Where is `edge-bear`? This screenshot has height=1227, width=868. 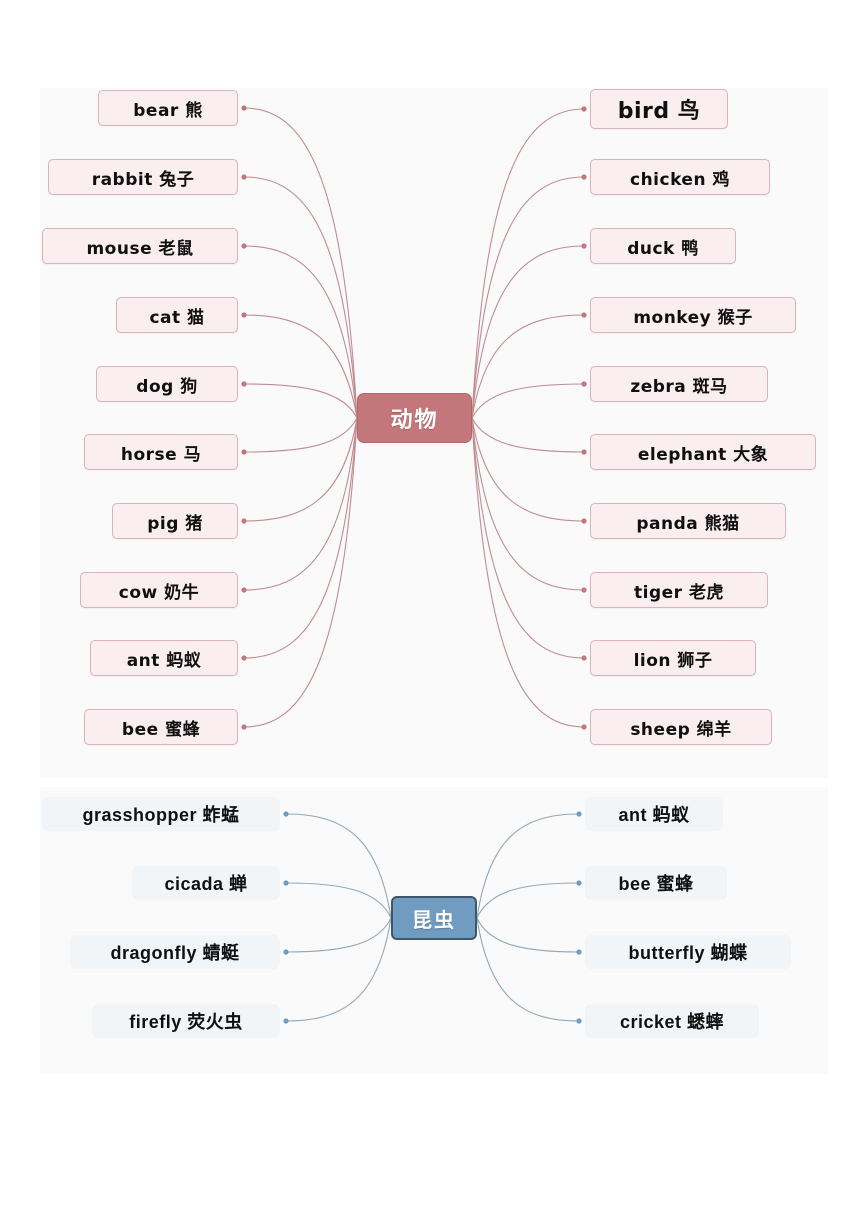 edge-bear is located at coordinates (300, 263).